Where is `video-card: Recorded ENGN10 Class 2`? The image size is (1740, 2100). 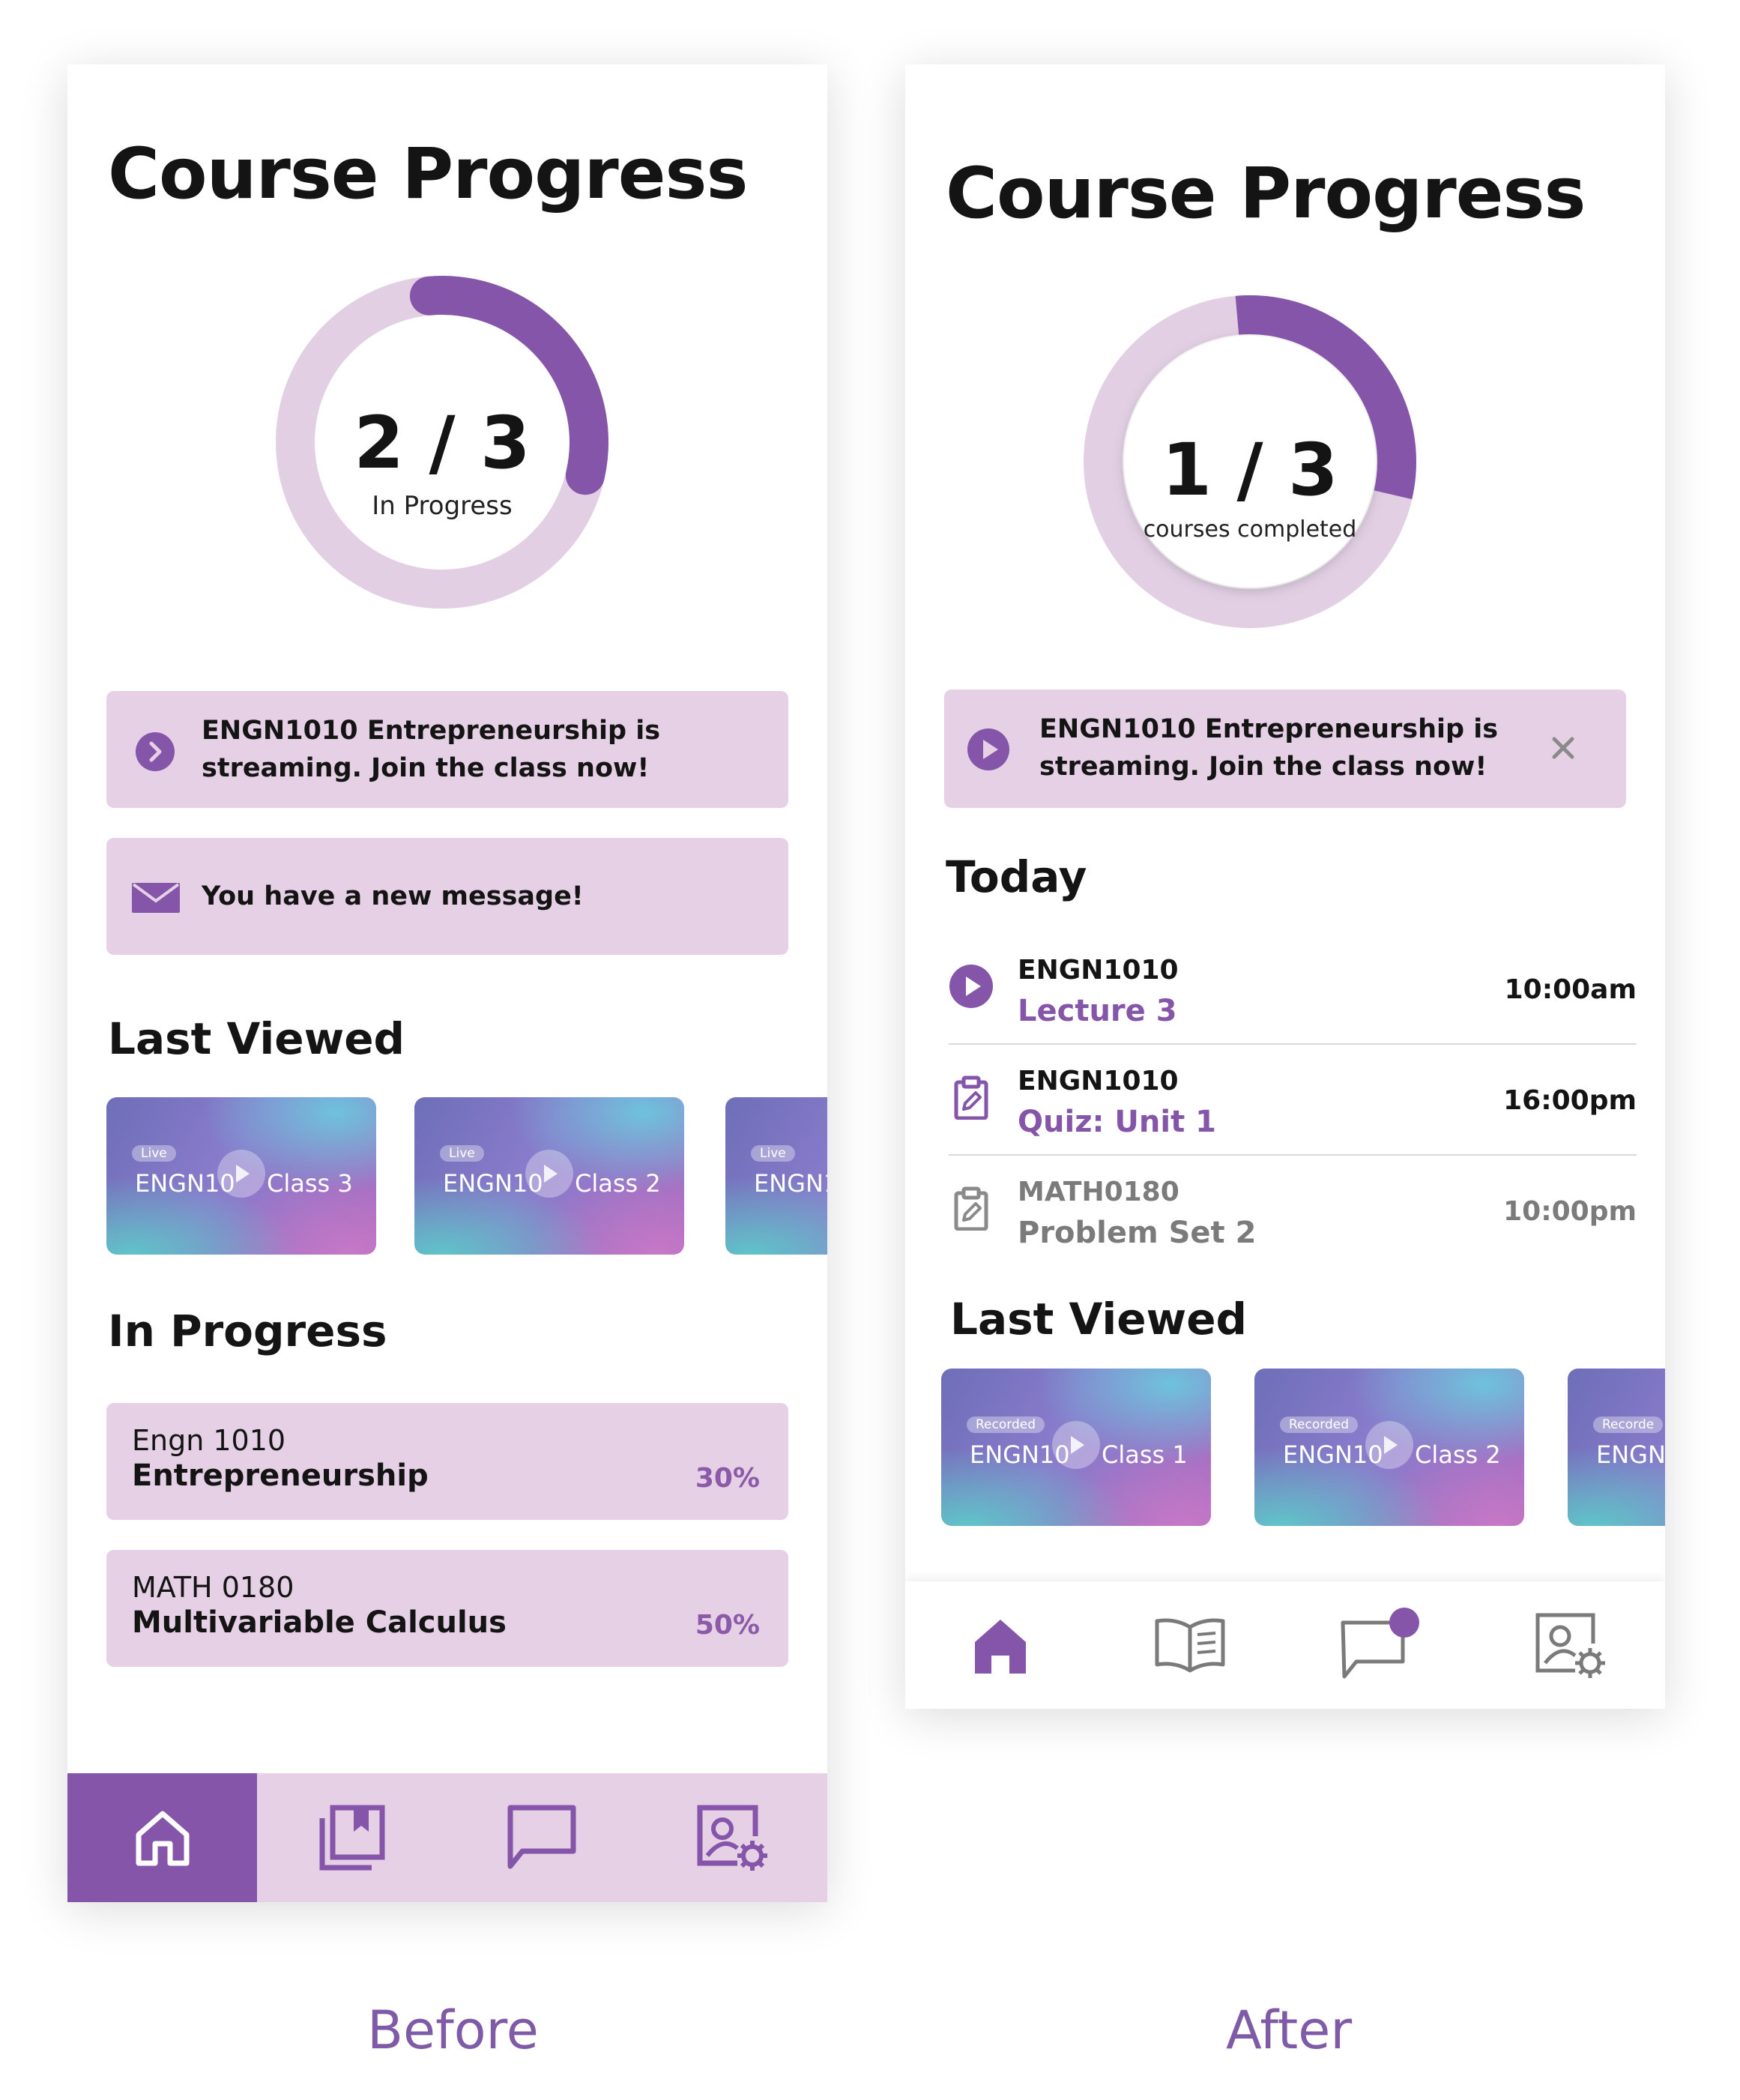
video-card: Recorded ENGN10 Class 2 is located at coordinates (1389, 1447).